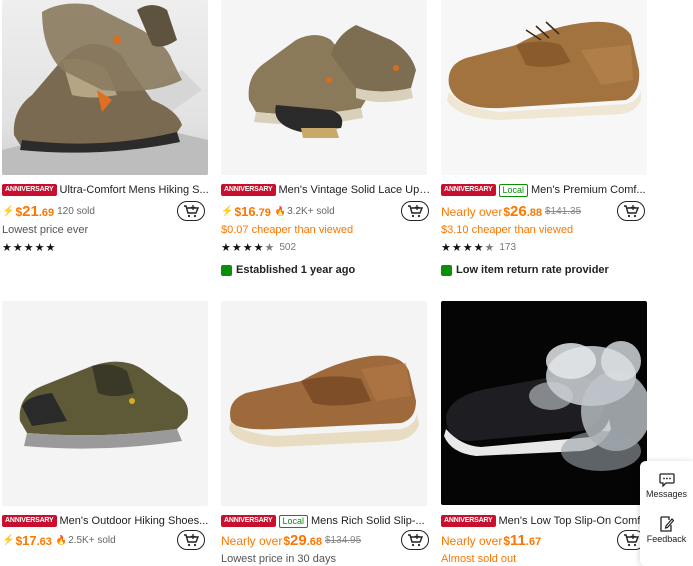 The height and width of the screenshot is (566, 693). Describe the element at coordinates (666, 480) in the screenshot. I see `chat-icon` at that location.